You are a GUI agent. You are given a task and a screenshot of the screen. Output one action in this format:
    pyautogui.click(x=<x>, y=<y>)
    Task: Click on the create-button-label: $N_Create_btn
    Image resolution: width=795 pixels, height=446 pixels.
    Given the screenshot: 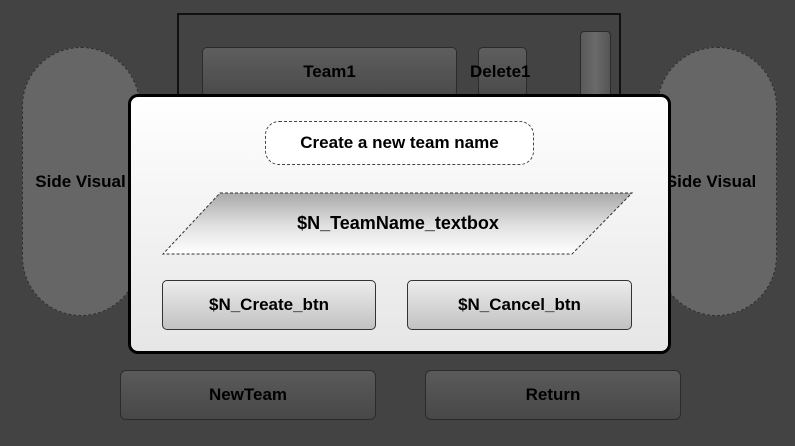 What is the action you would take?
    pyautogui.click(x=269, y=304)
    